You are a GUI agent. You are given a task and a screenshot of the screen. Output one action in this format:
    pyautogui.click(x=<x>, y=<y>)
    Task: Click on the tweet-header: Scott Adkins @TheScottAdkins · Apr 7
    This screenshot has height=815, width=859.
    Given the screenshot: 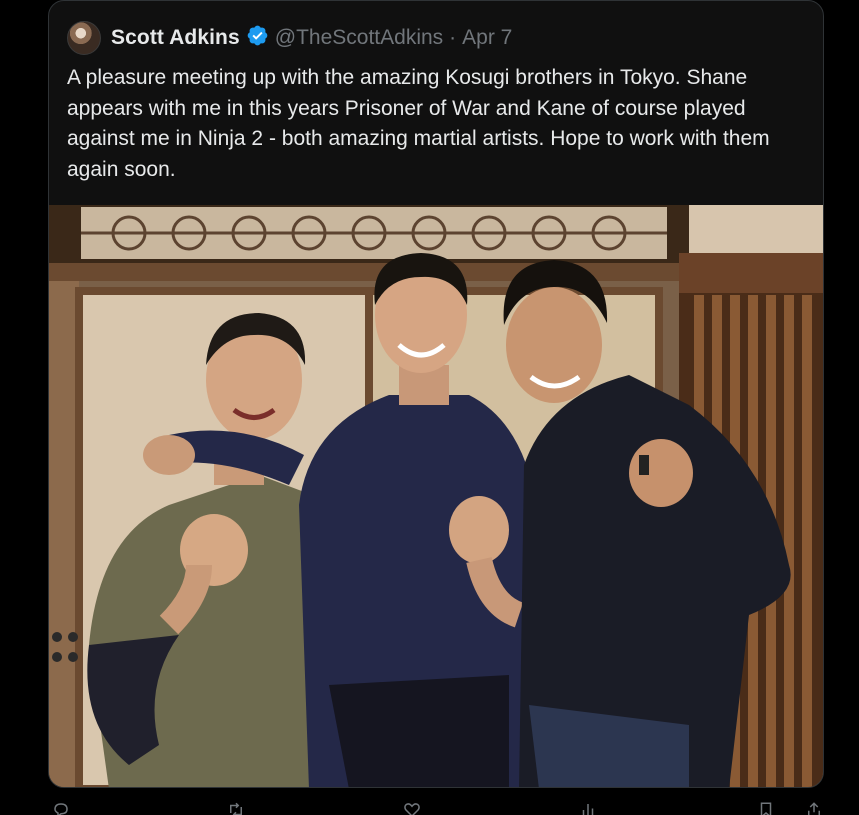 What is the action you would take?
    pyautogui.click(x=289, y=38)
    